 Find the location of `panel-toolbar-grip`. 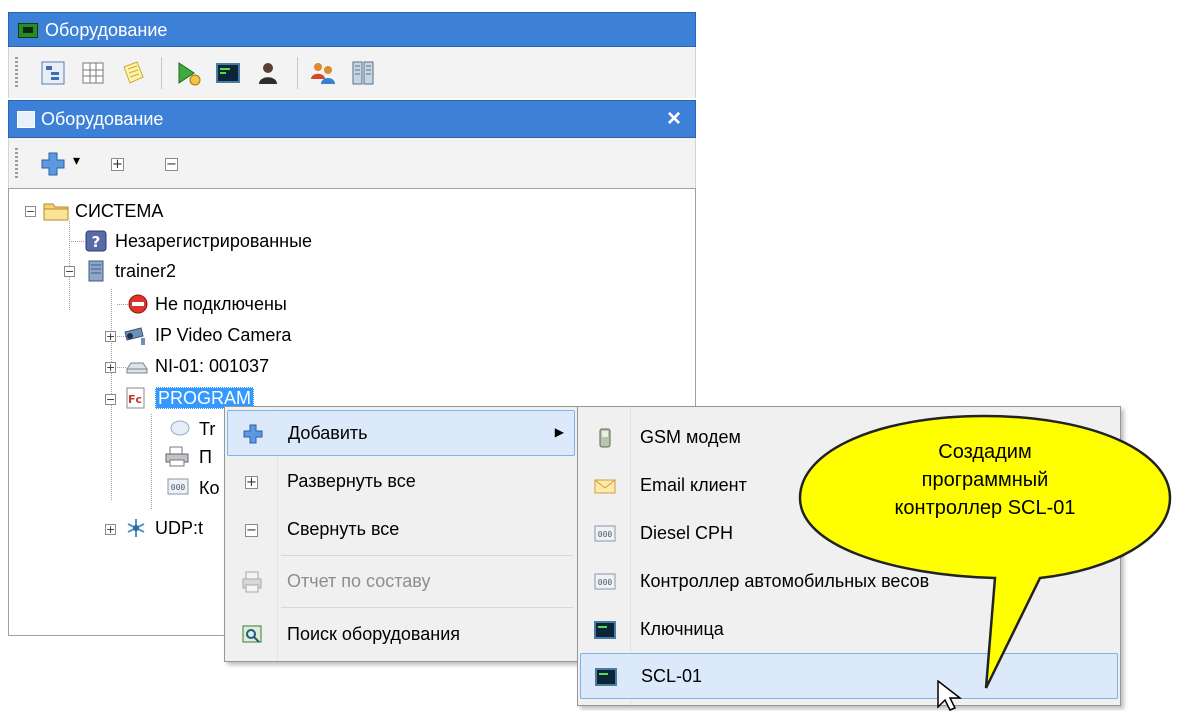

panel-toolbar-grip is located at coordinates (16, 164).